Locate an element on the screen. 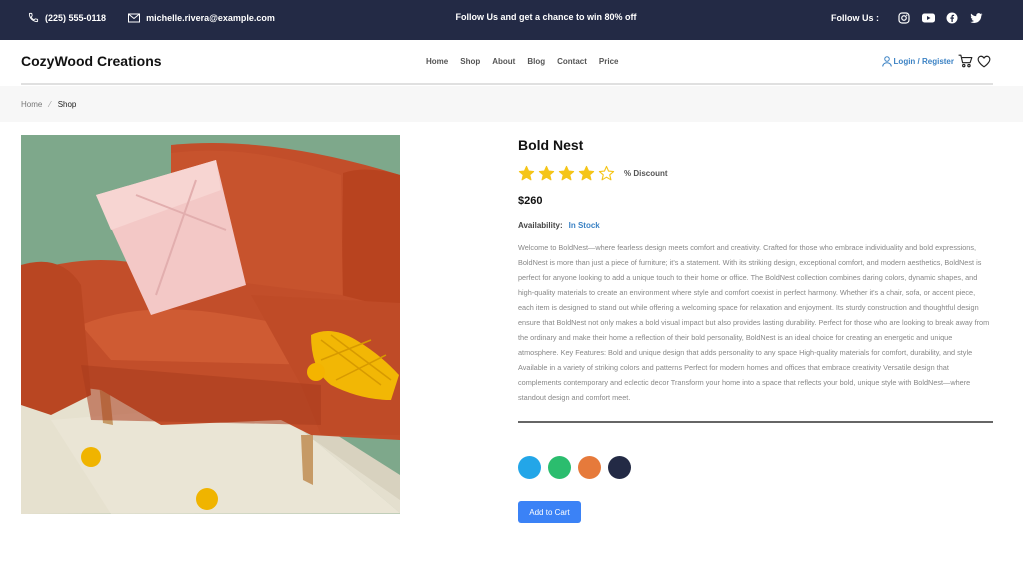 Image resolution: width=1023 pixels, height=585 pixels. login-label: Login / Register is located at coordinates (923, 61).